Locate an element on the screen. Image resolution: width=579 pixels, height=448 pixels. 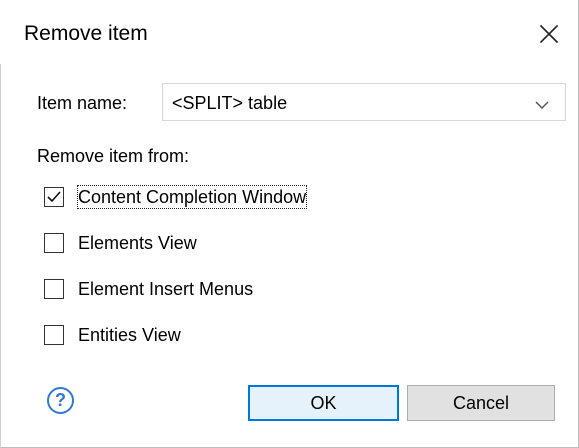
chevron-down-icon is located at coordinates (542, 105).